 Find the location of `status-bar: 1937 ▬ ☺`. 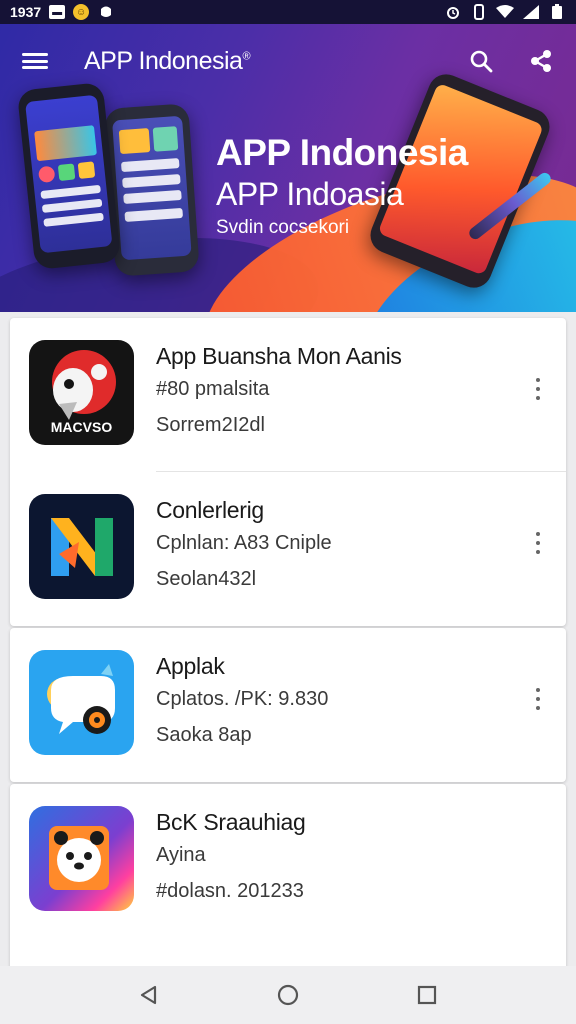

status-bar: 1937 ▬ ☺ is located at coordinates (288, 12).